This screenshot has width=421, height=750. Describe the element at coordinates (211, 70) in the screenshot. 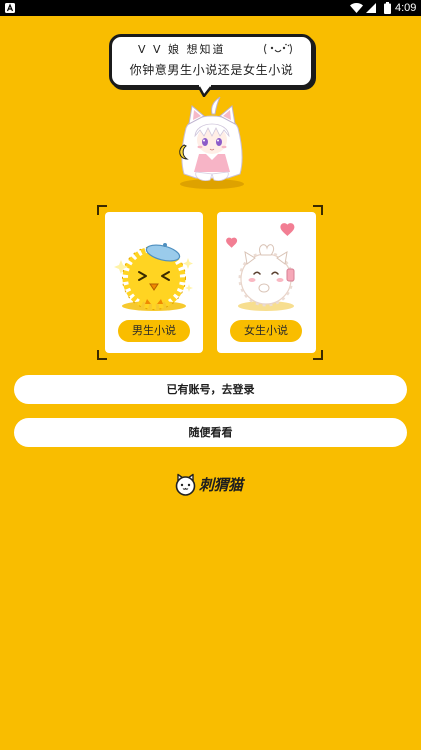

I see `bubble-question: 你钟意男生小说还是女生小说` at that location.